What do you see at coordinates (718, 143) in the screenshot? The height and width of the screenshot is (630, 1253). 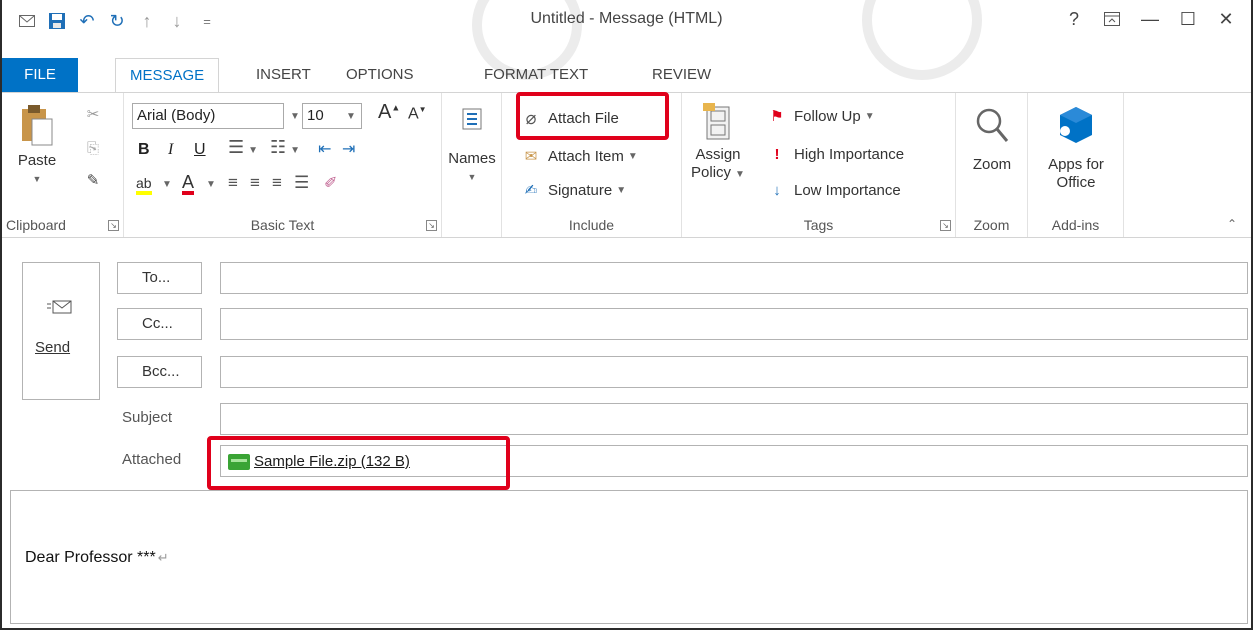 I see `assign-policy-button: Assign Policy ▼` at bounding box center [718, 143].